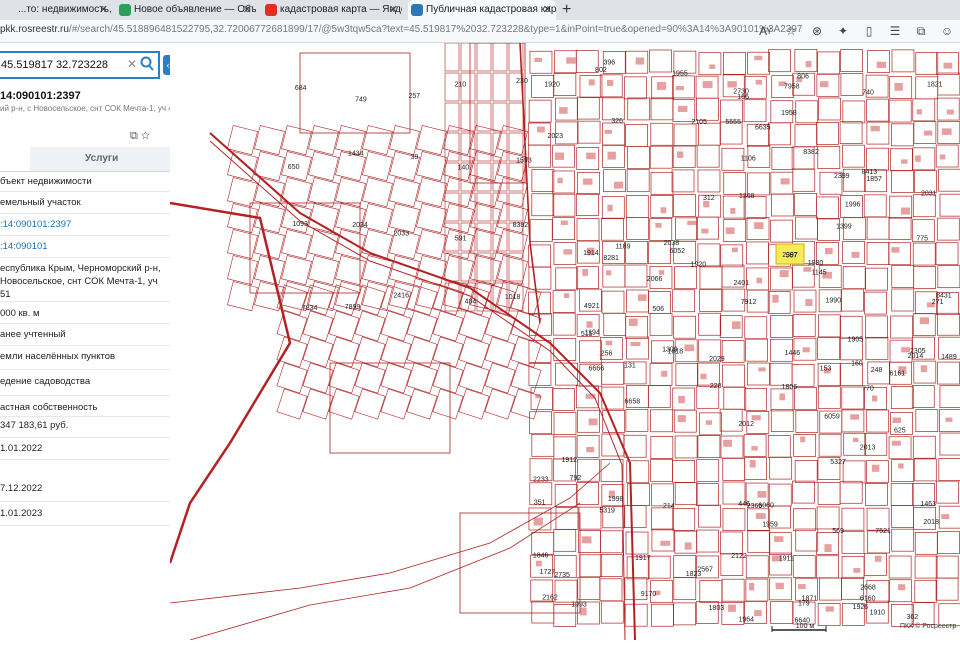 The width and height of the screenshot is (960, 645). What do you see at coordinates (566, 9) in the screenshot?
I see `new-tab-button: +` at bounding box center [566, 9].